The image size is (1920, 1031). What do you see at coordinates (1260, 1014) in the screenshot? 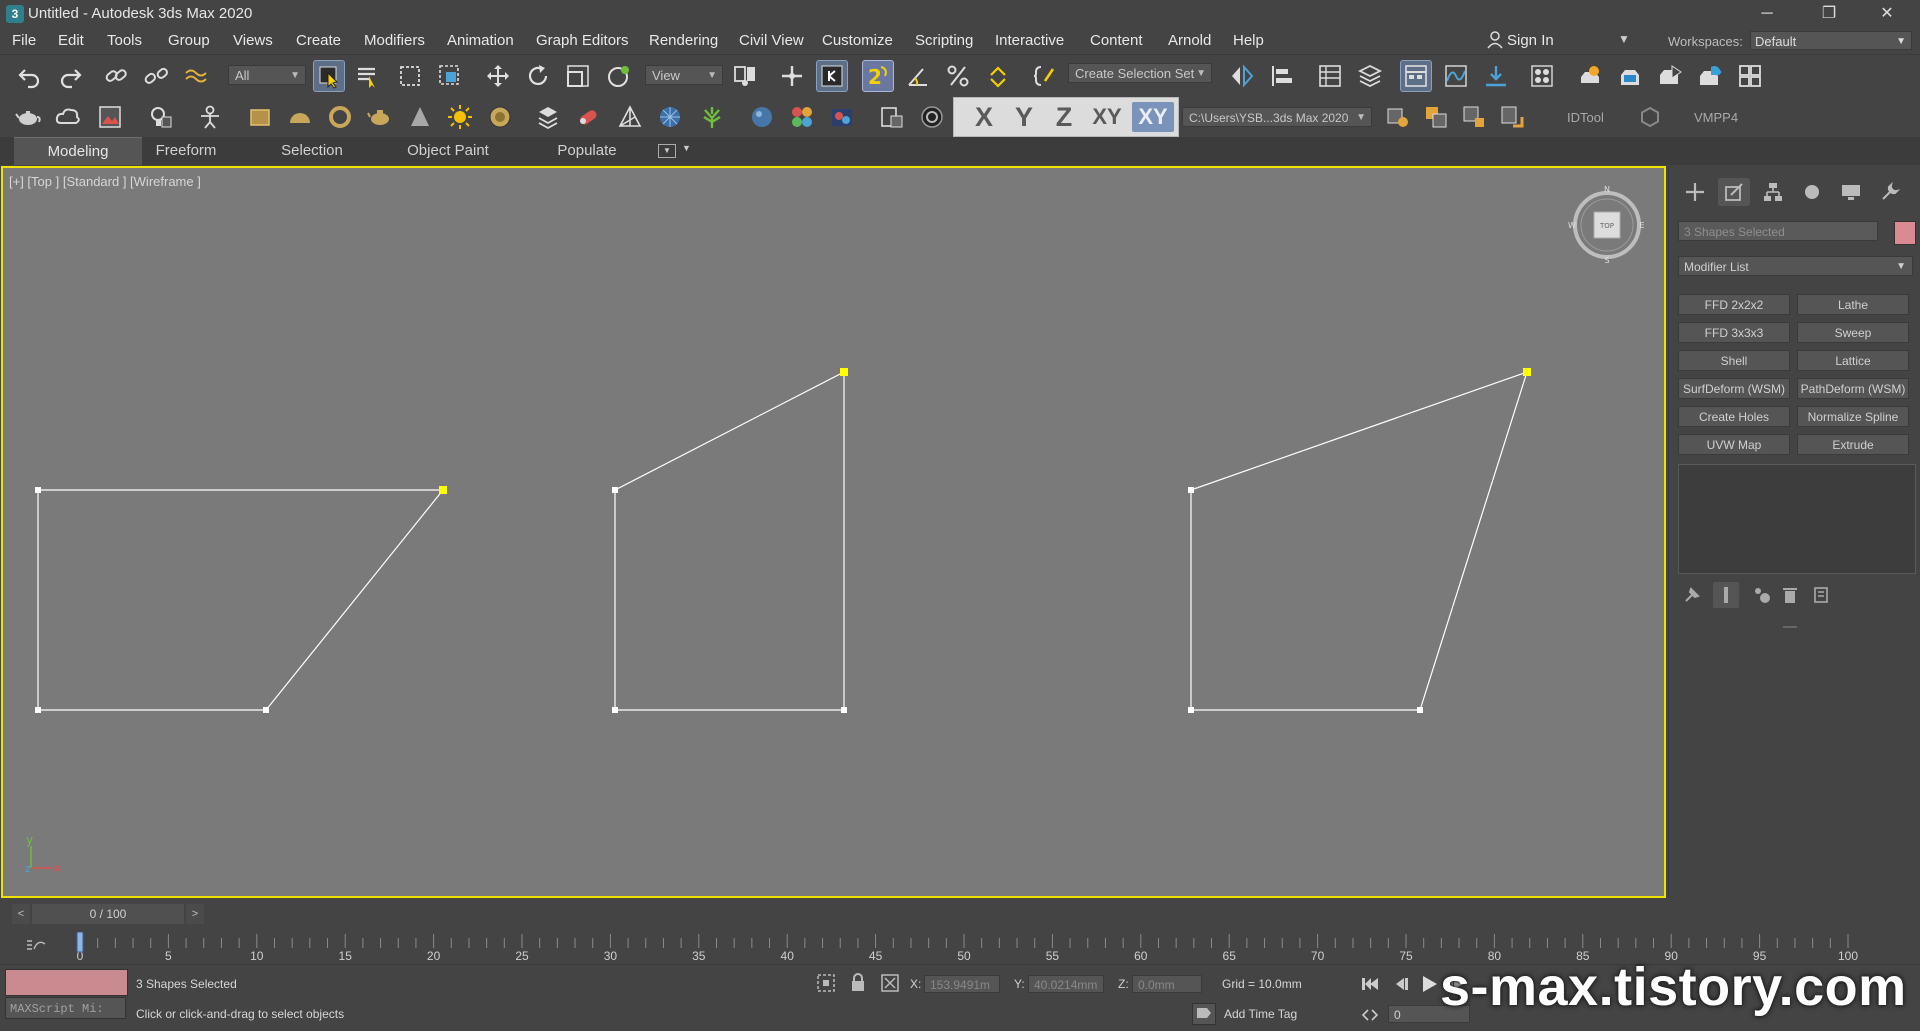
I see `add-time-tag-button: Add Time Tag` at bounding box center [1260, 1014].